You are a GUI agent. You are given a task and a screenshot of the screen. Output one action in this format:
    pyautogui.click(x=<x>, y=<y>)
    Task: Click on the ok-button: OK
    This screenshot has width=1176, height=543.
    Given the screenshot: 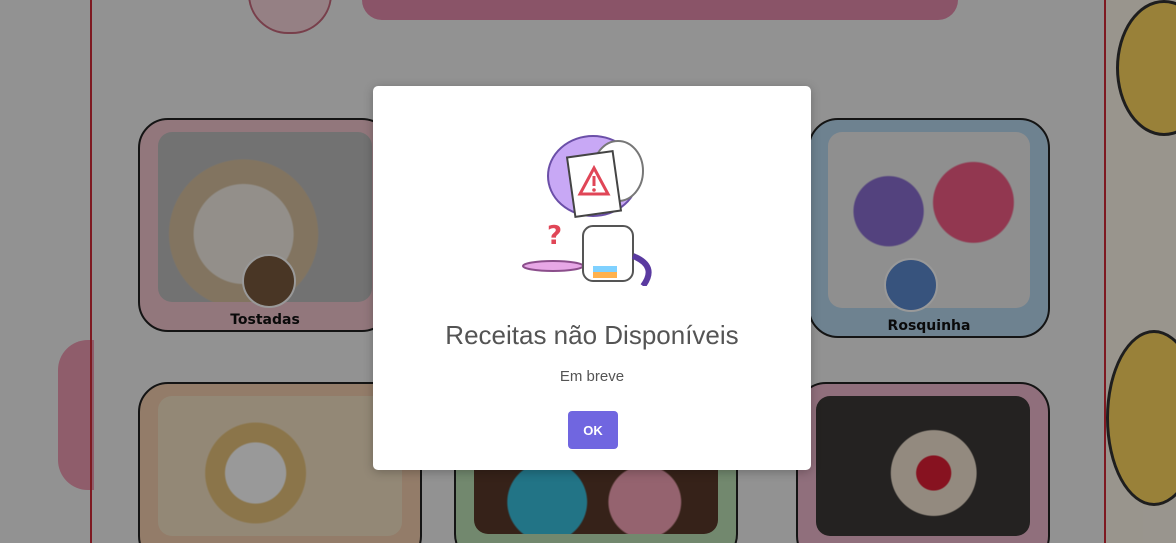 What is the action you would take?
    pyautogui.click(x=593, y=430)
    